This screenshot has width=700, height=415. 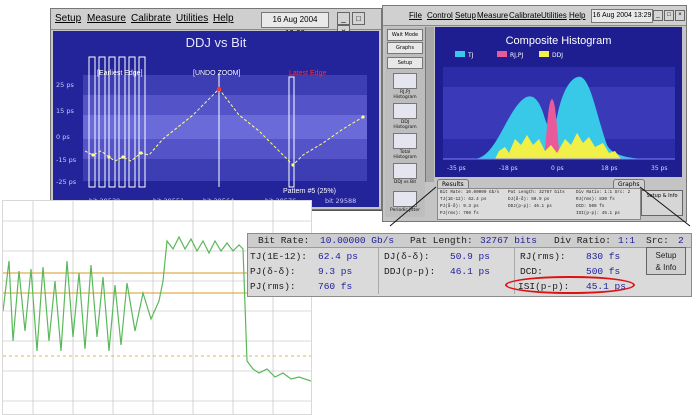 I want to click on window-controls: _□×, so click(x=669, y=15).